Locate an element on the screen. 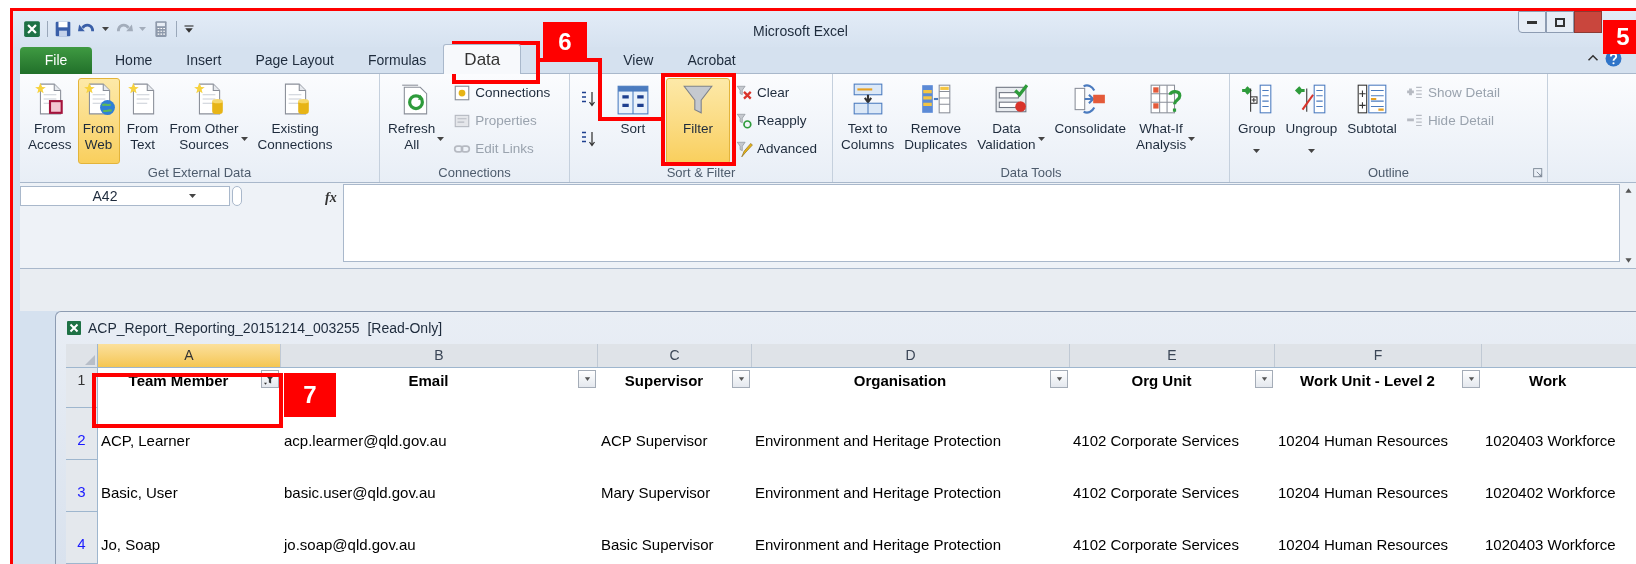 The width and height of the screenshot is (1636, 564). button-label: Subtotal is located at coordinates (1372, 128).